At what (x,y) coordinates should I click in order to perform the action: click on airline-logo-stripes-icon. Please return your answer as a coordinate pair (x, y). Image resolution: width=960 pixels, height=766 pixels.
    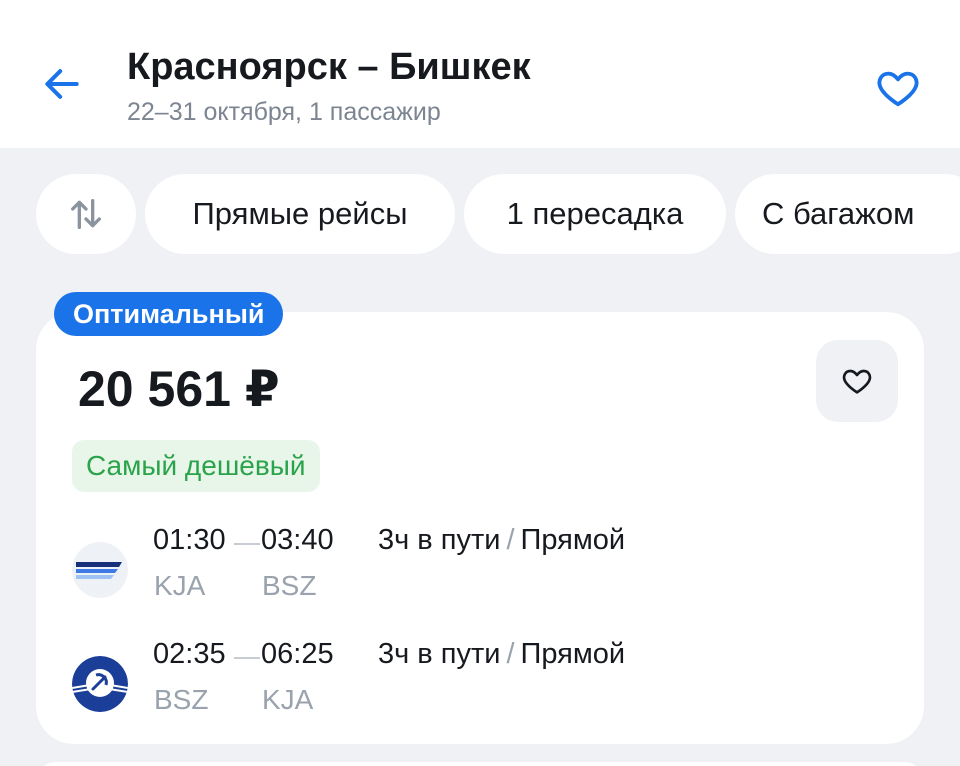
    Looking at the image, I should click on (100, 570).